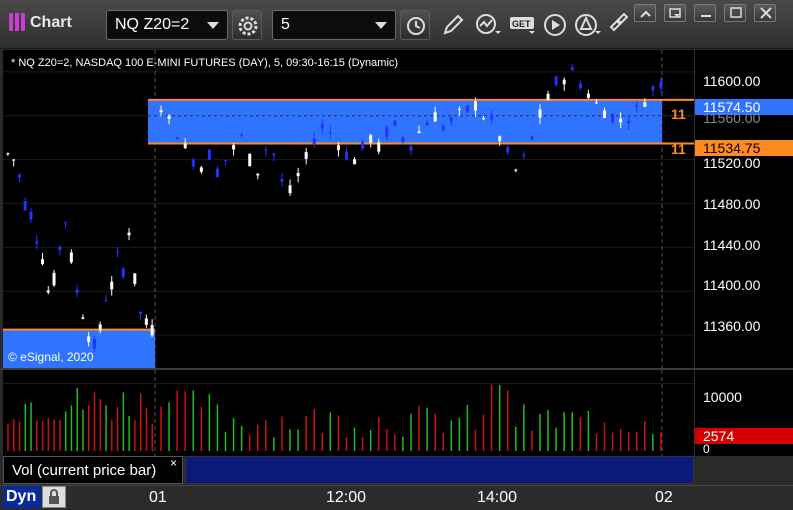  What do you see at coordinates (334, 25) in the screenshot?
I see `interval-input: 5` at bounding box center [334, 25].